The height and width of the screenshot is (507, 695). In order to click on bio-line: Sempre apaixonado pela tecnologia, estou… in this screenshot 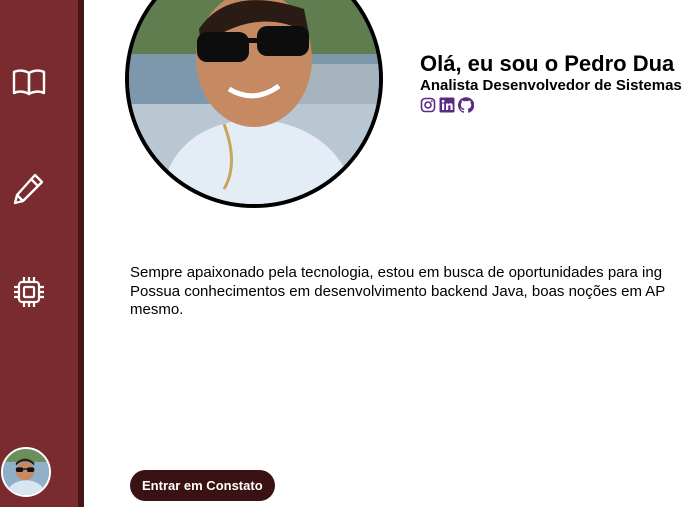, I will do `click(396, 272)`.